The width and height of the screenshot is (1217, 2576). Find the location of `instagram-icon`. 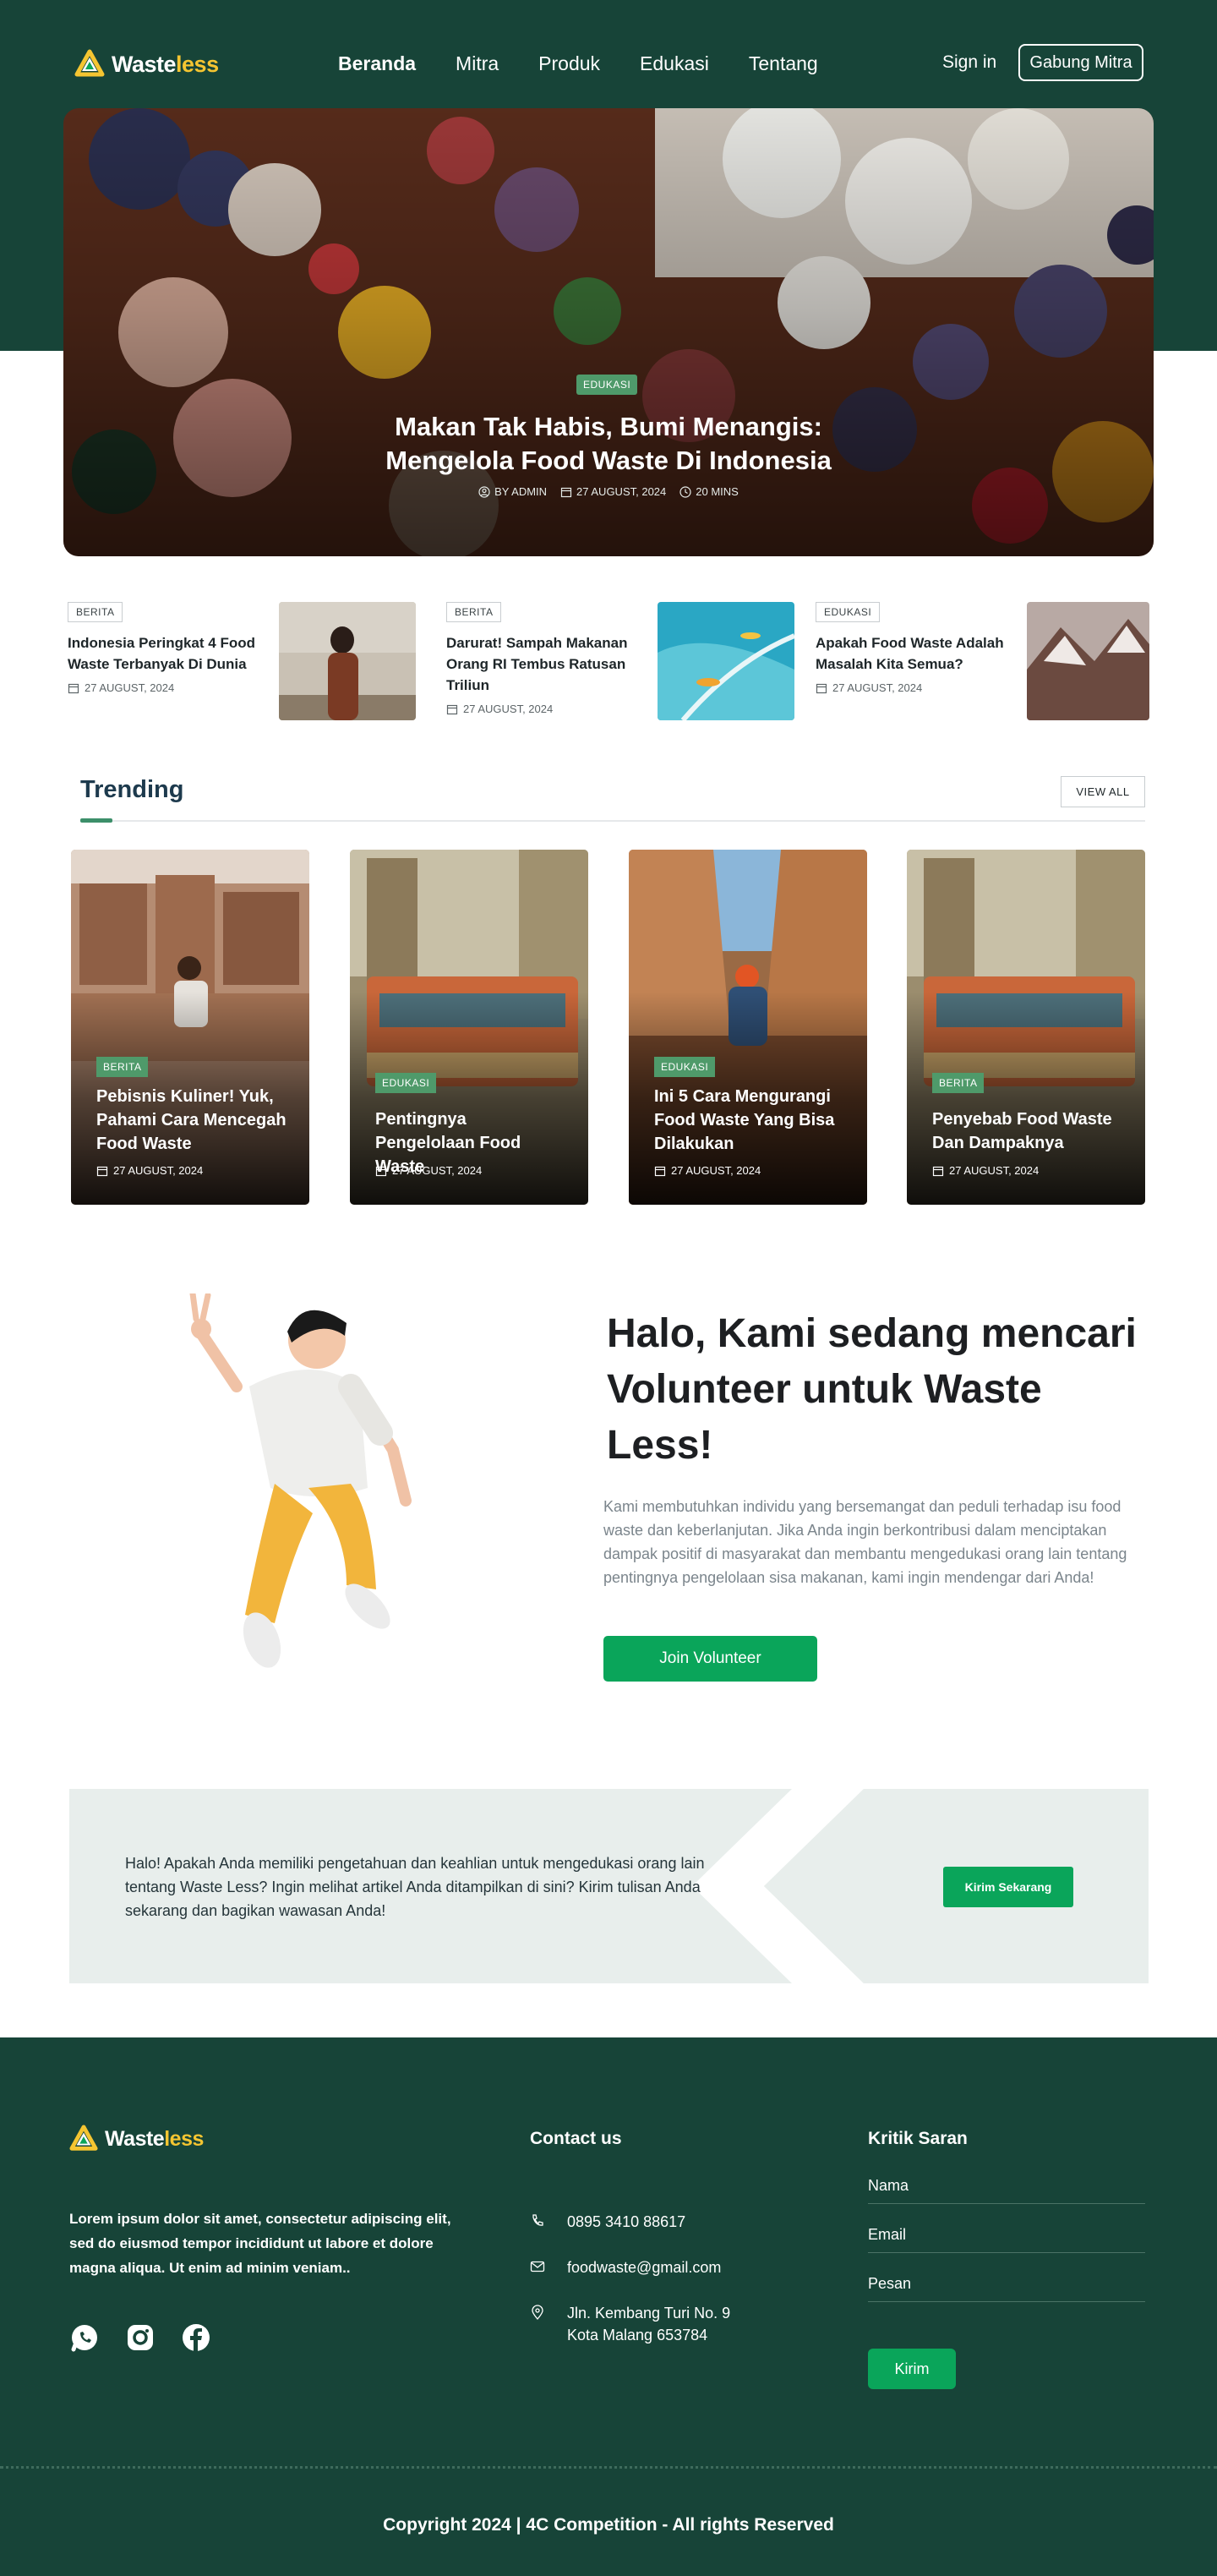

instagram-icon is located at coordinates (140, 2337).